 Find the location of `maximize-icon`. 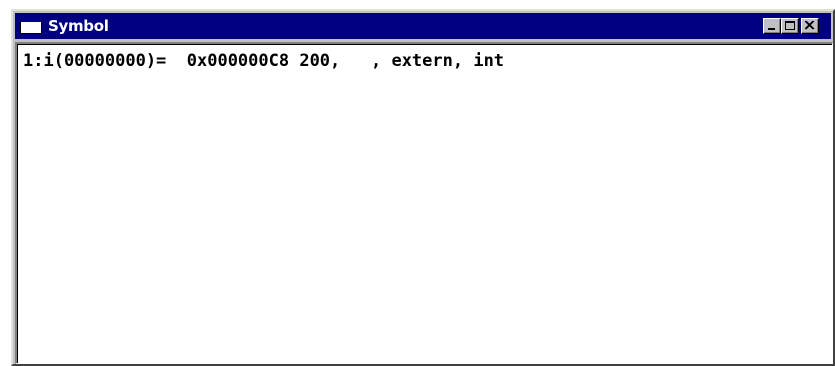

maximize-icon is located at coordinates (790, 25).